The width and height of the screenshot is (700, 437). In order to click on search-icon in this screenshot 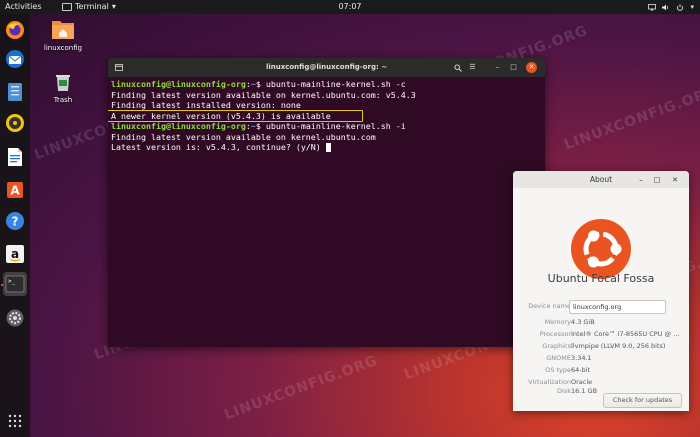, I will do `click(457, 67)`.